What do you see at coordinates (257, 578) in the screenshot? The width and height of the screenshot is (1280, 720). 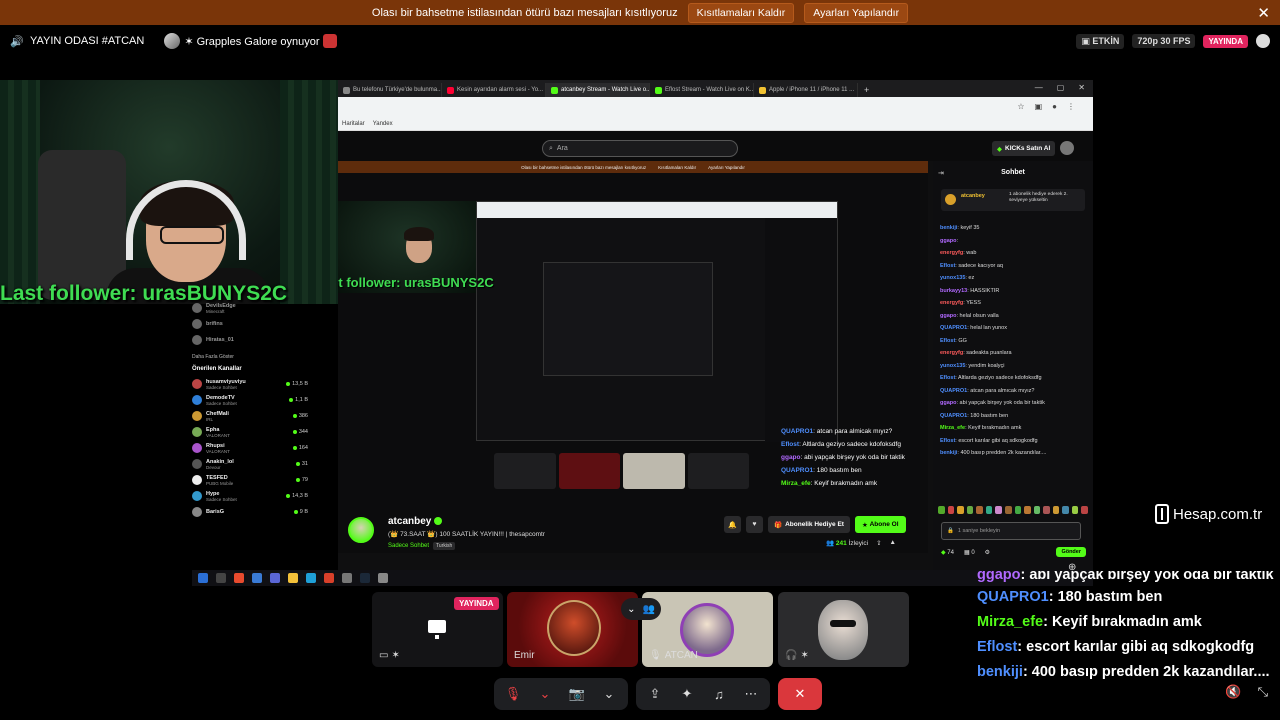 I see `shield-icon` at bounding box center [257, 578].